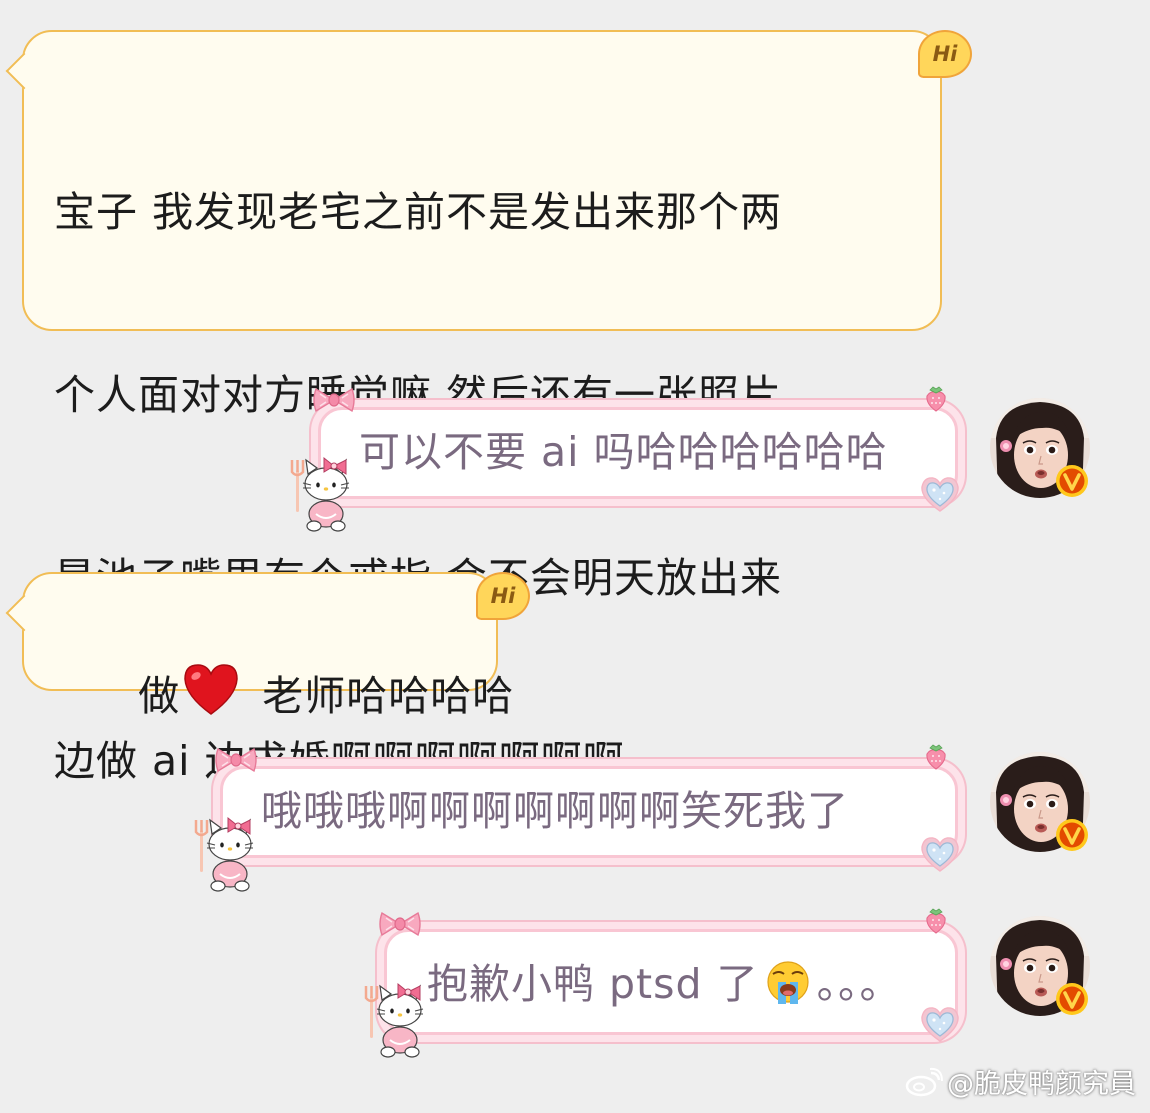  Describe the element at coordinates (159, 696) in the screenshot. I see `message-text: 做` at that location.